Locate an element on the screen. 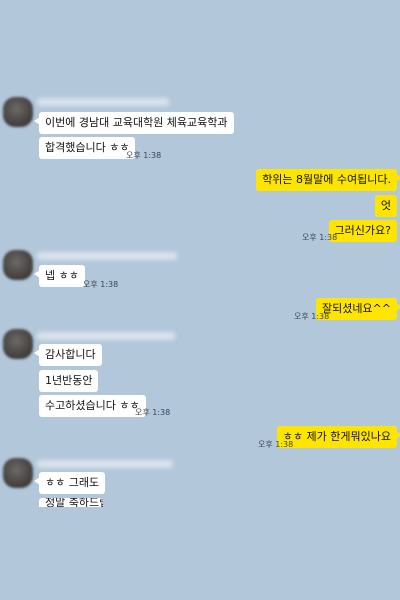  message-bubble: 엇 is located at coordinates (385, 206).